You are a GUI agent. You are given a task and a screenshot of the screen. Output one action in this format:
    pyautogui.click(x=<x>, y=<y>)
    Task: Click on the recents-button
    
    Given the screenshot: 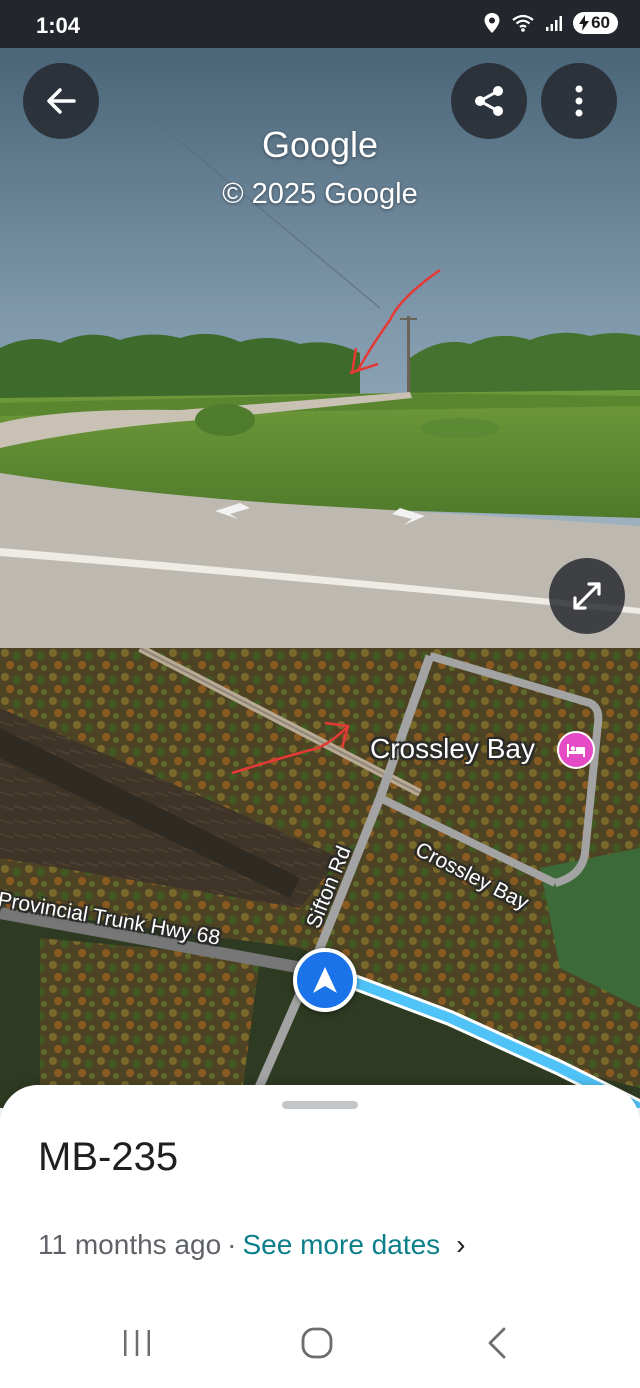 What is the action you would take?
    pyautogui.click(x=137, y=1343)
    